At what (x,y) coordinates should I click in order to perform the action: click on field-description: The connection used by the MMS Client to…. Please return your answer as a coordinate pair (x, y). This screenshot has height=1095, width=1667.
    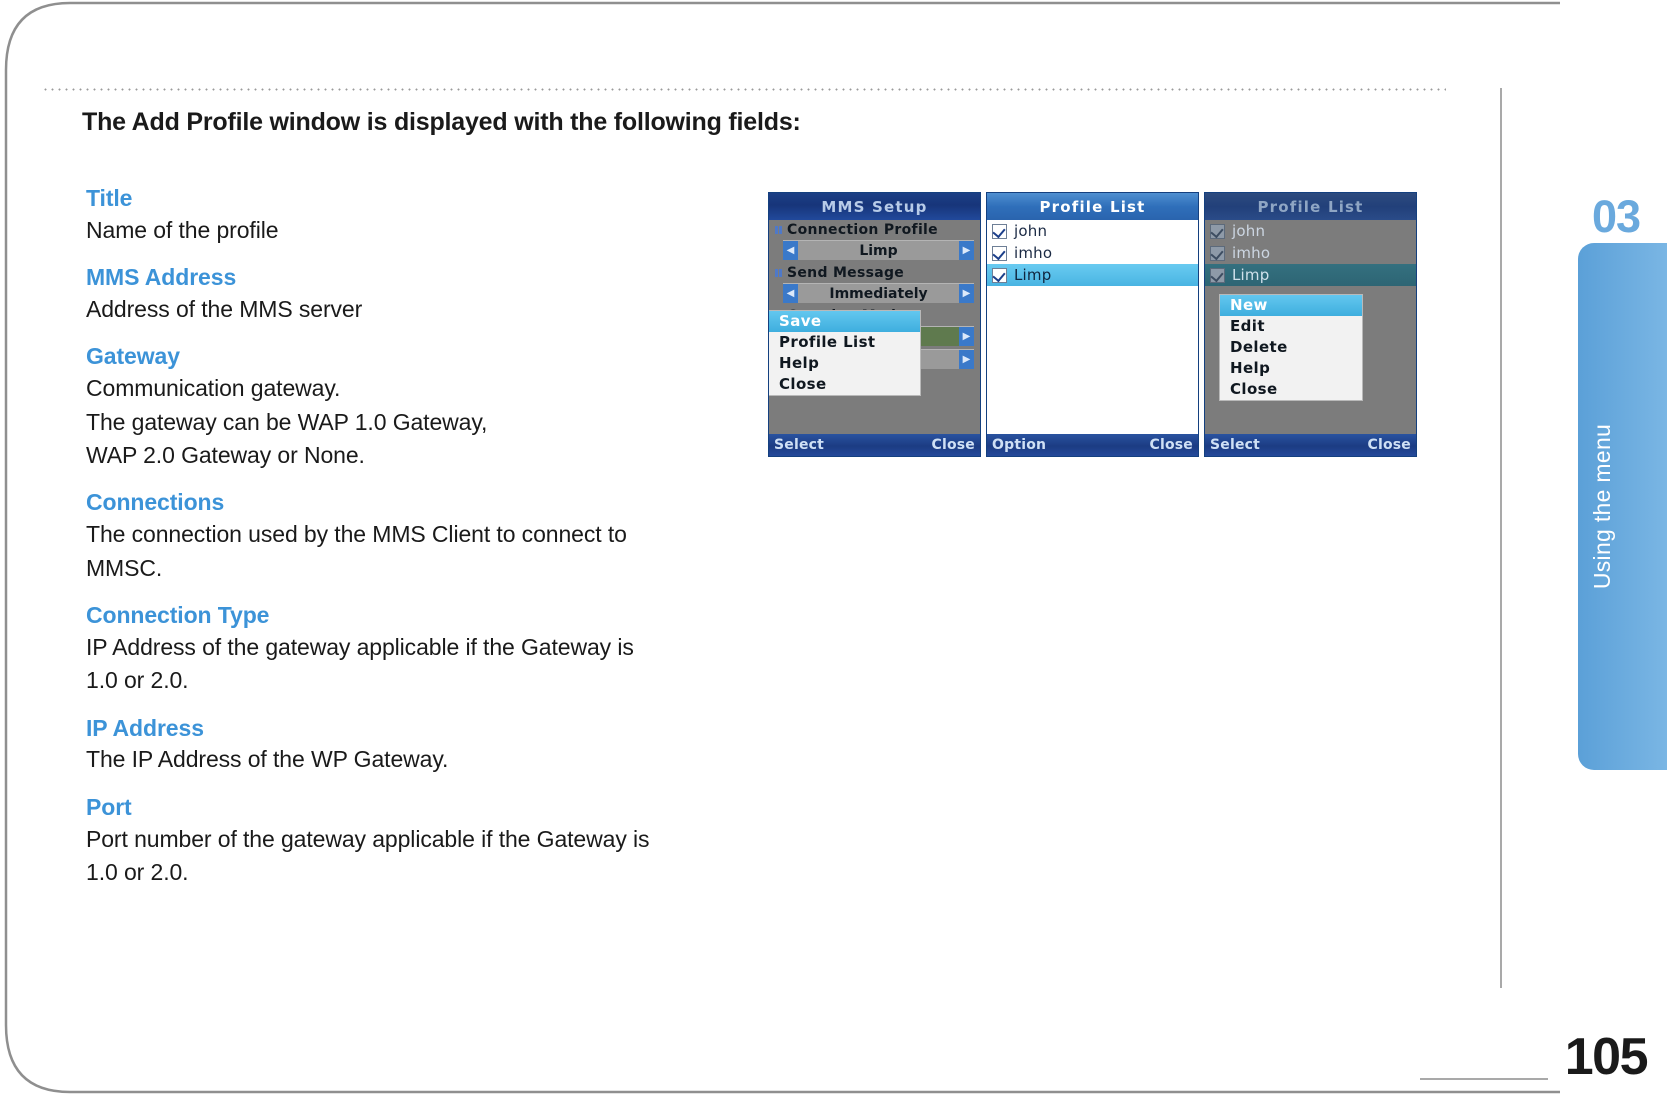
    Looking at the image, I should click on (356, 551).